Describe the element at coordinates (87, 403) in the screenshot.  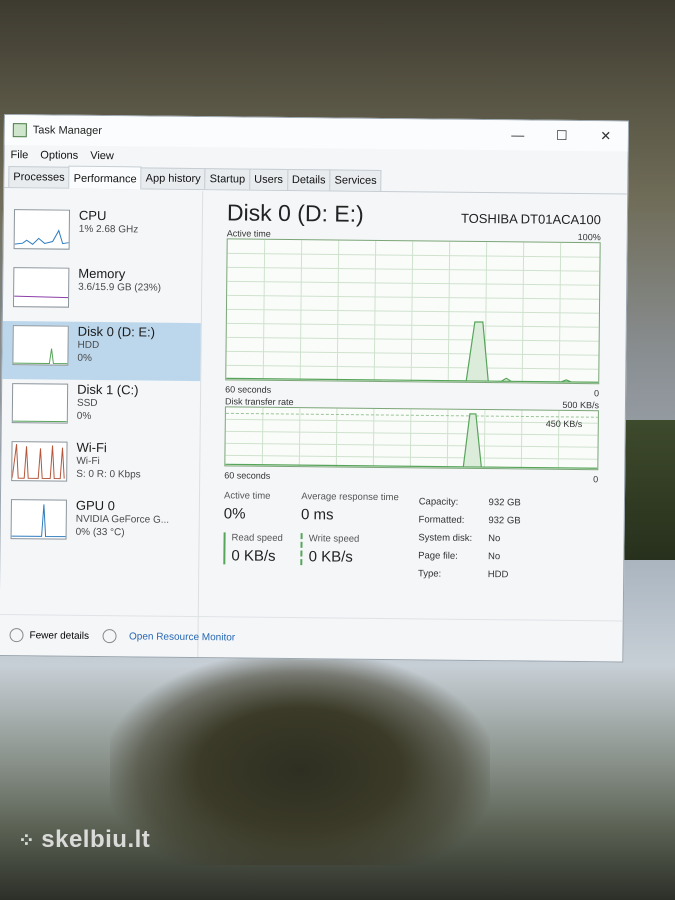
I see `sidebar-sub: SSD` at that location.